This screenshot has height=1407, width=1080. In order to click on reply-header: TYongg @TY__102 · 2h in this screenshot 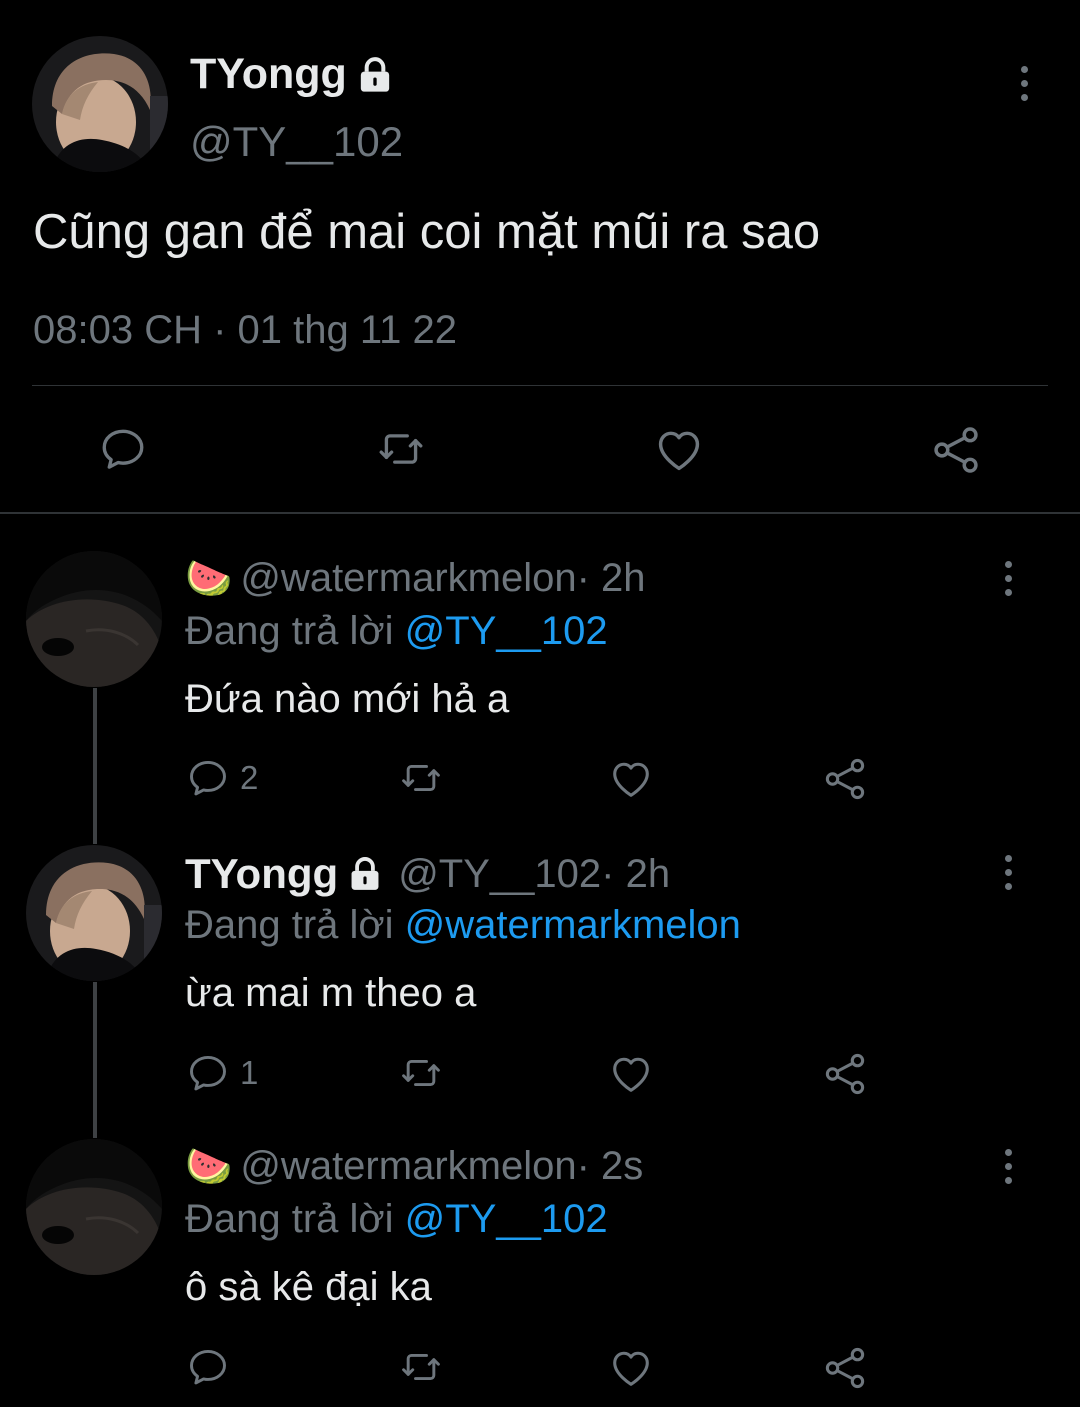, I will do `click(427, 874)`.